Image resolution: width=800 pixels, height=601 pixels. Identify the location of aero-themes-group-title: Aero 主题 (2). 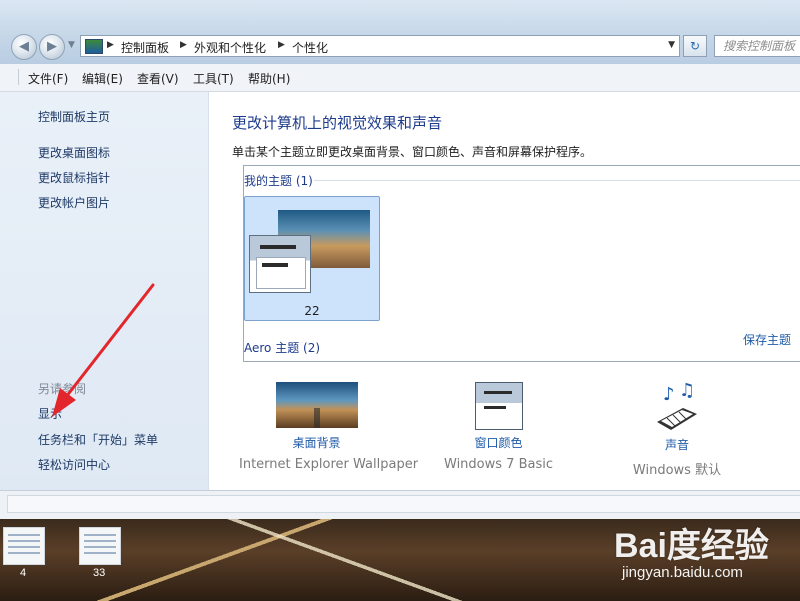
(282, 347).